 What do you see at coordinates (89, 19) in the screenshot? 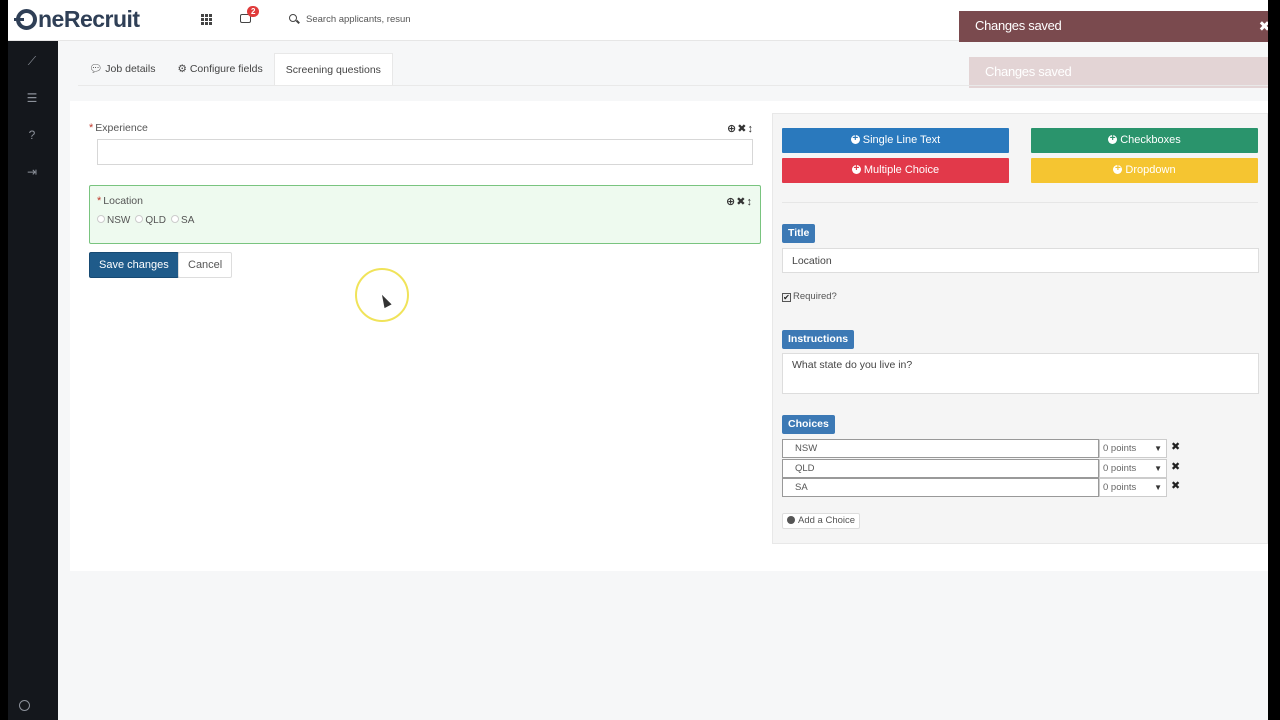
I see `brand-name: neRecruit` at bounding box center [89, 19].